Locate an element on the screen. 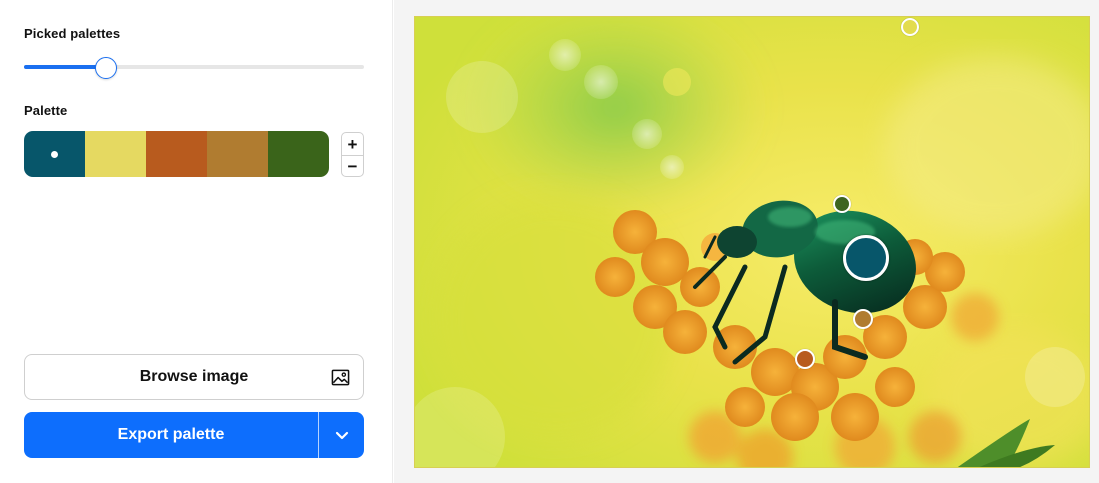 The height and width of the screenshot is (483, 1099). browse-image-button: Browse image is located at coordinates (194, 377).